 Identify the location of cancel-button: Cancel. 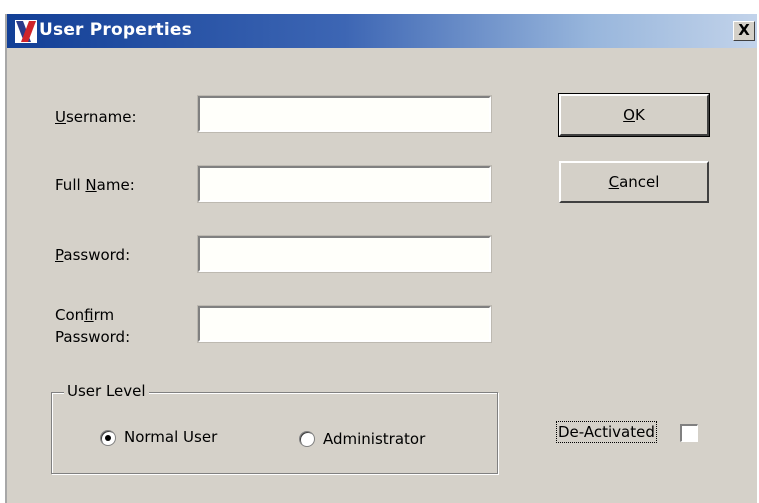
(634, 182).